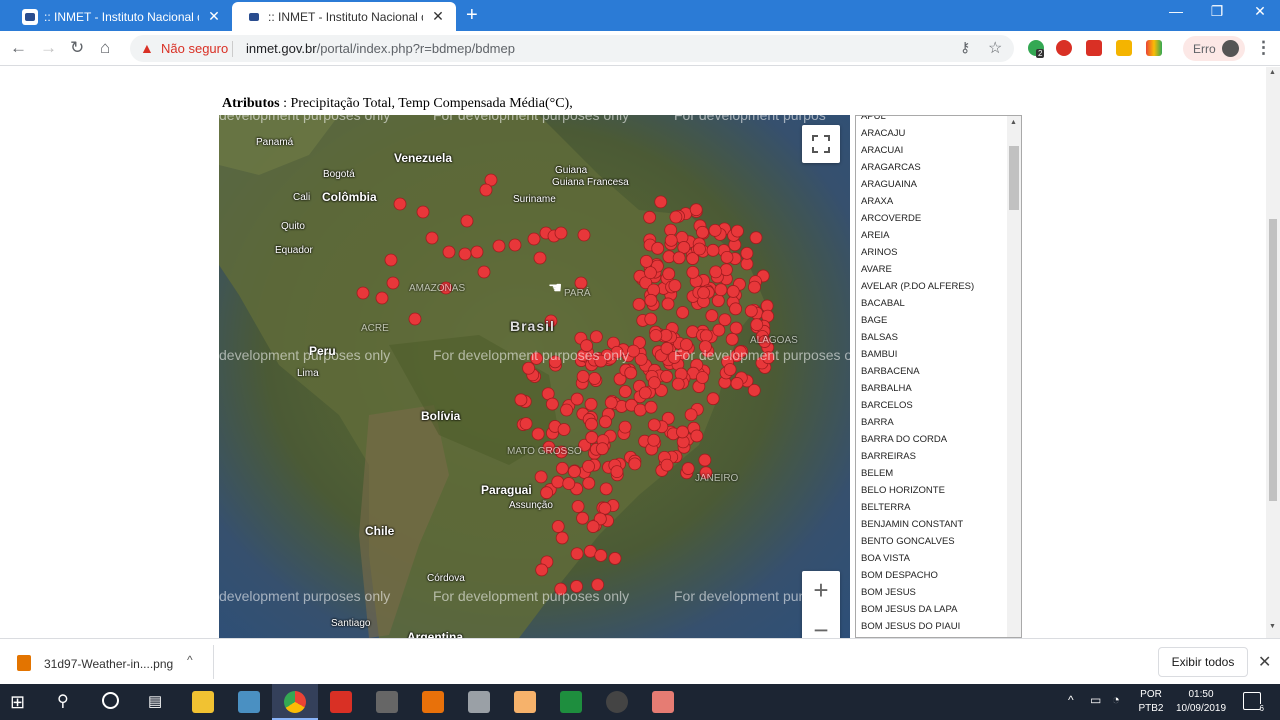  Describe the element at coordinates (1064, 48) in the screenshot. I see `adblock-icon` at that location.